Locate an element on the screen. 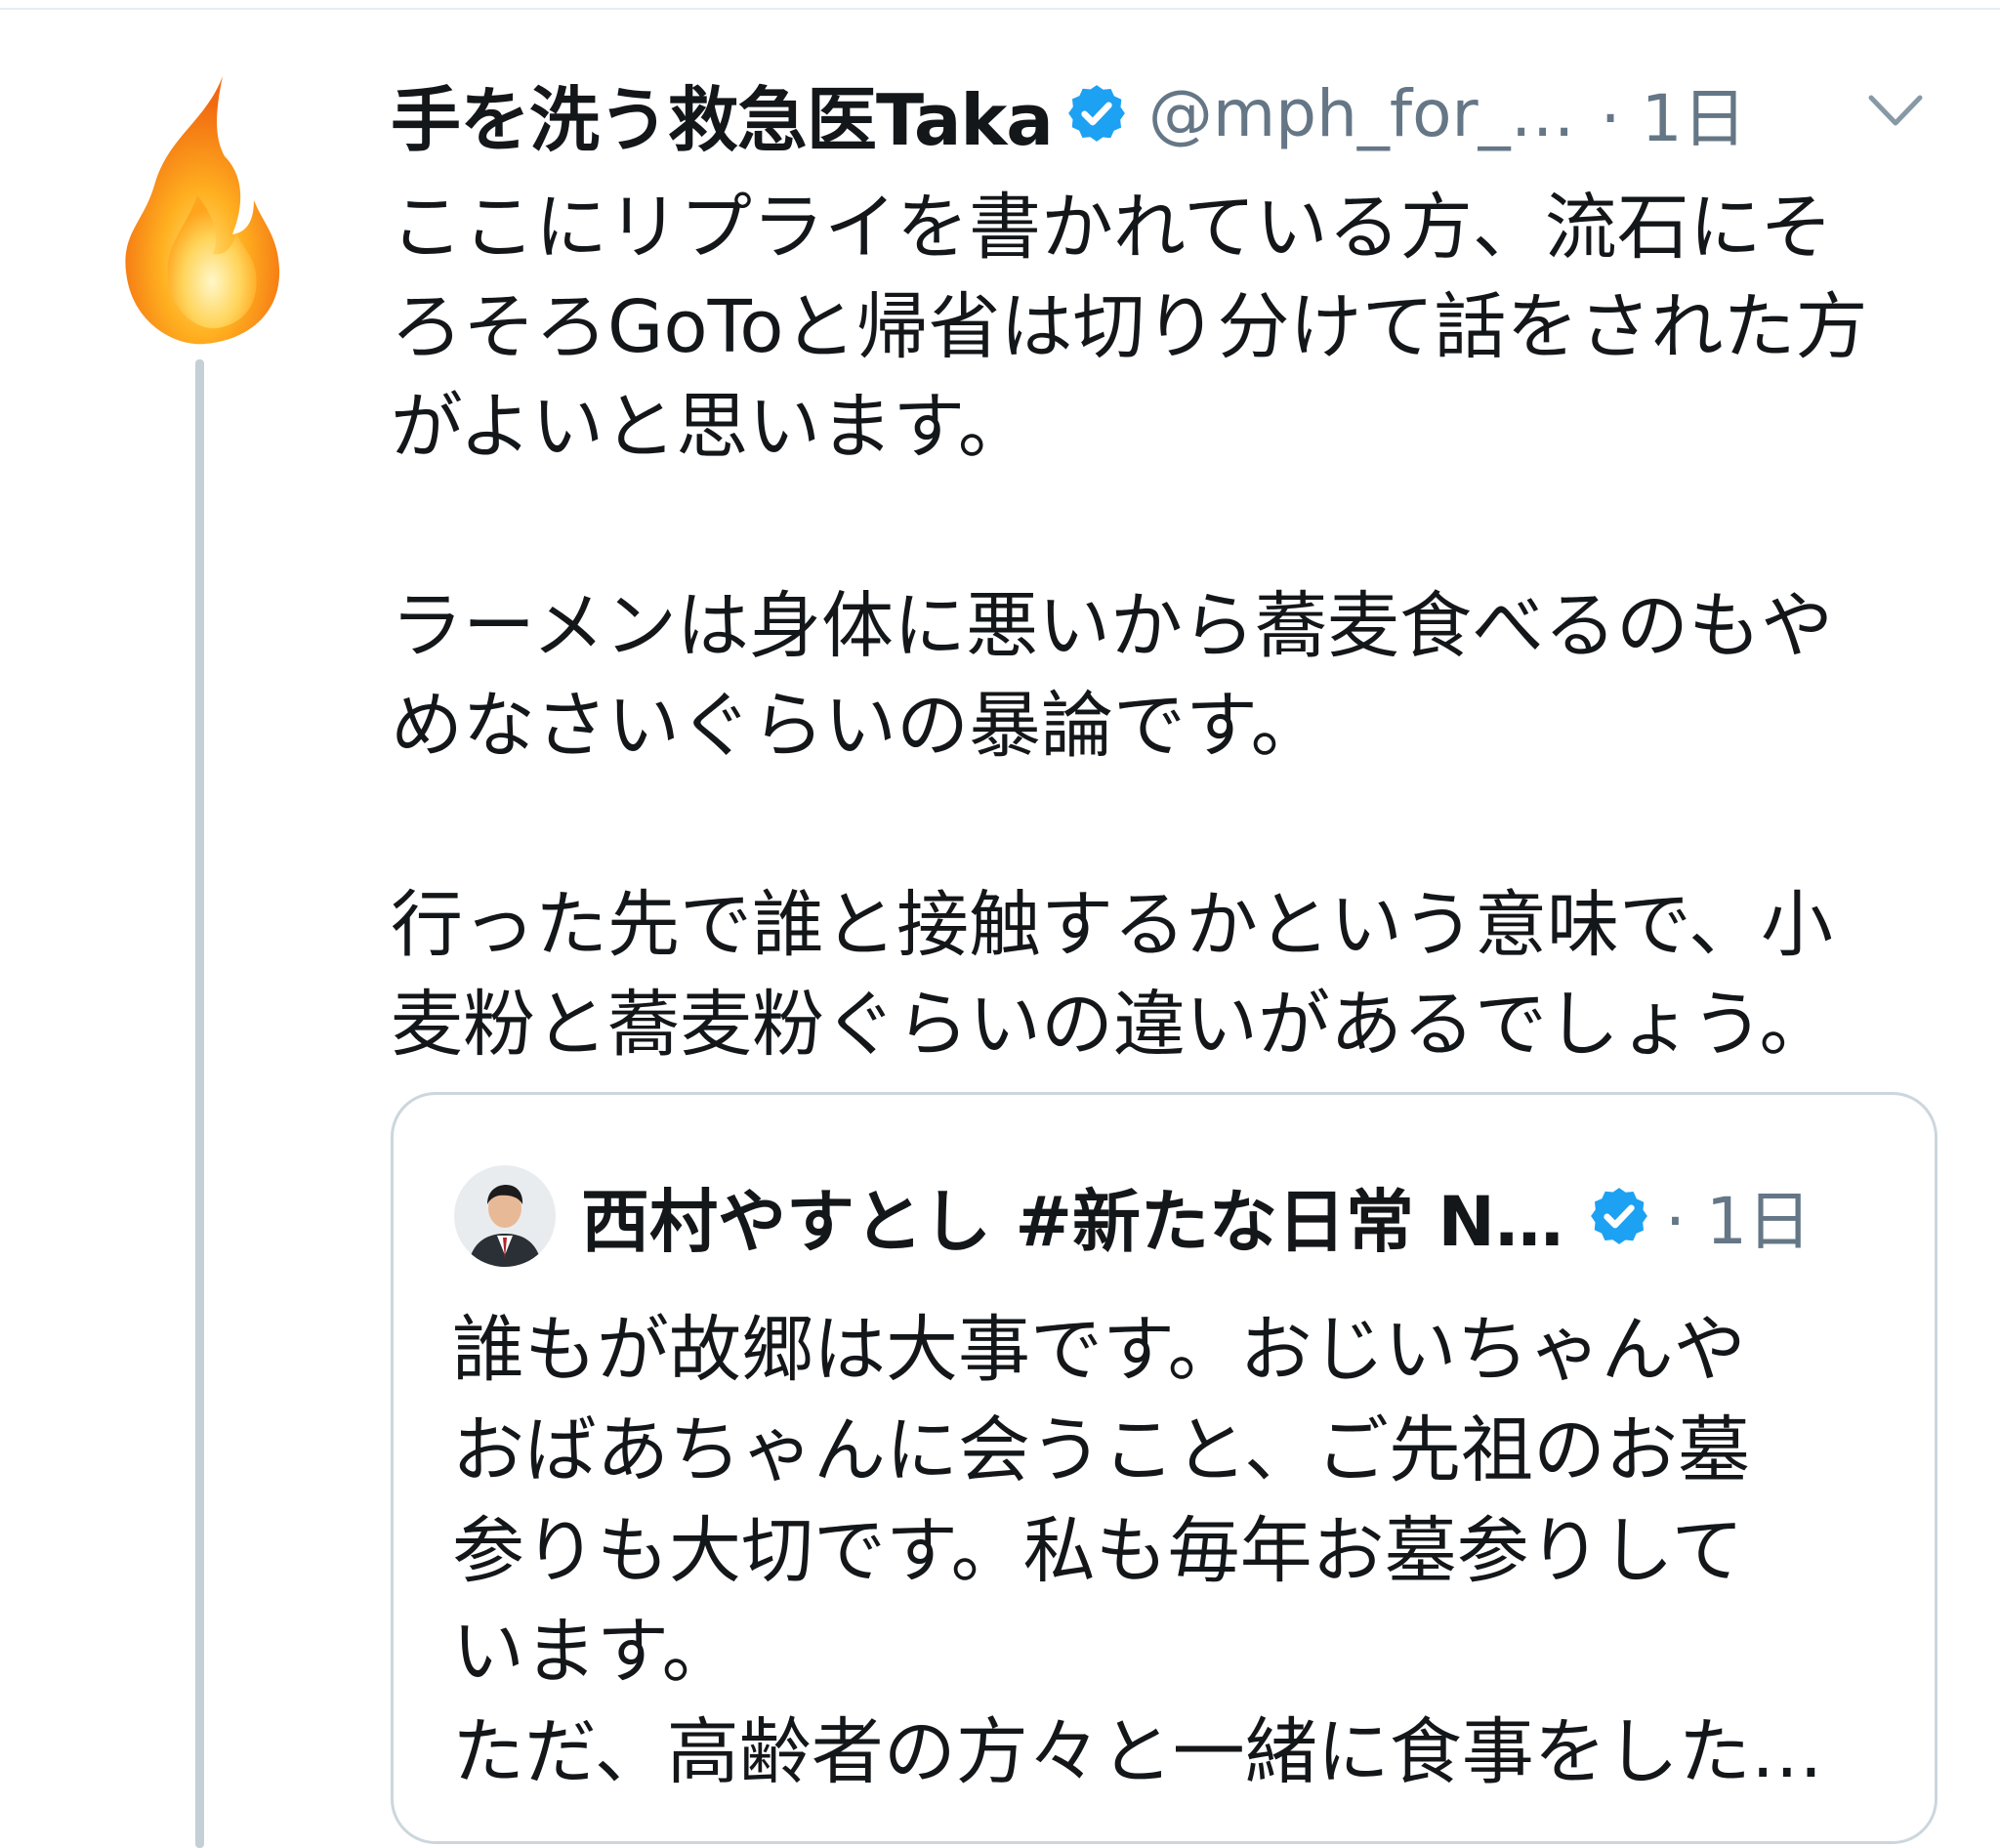  quoted-author-avatar is located at coordinates (505, 1216).